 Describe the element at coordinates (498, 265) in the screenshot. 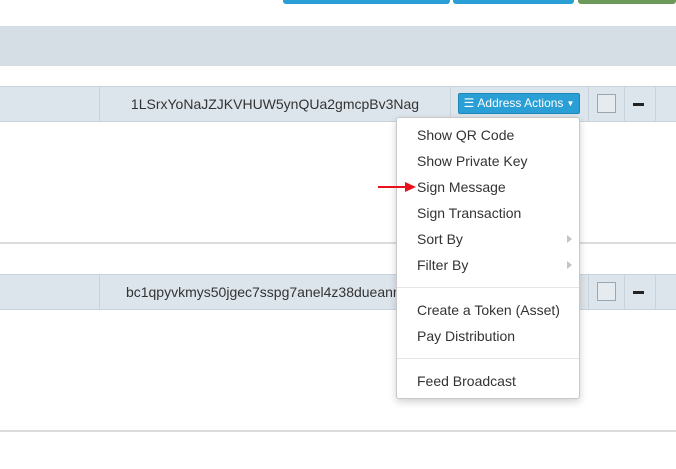

I see `menu-item-filter-by: Filter By` at that location.